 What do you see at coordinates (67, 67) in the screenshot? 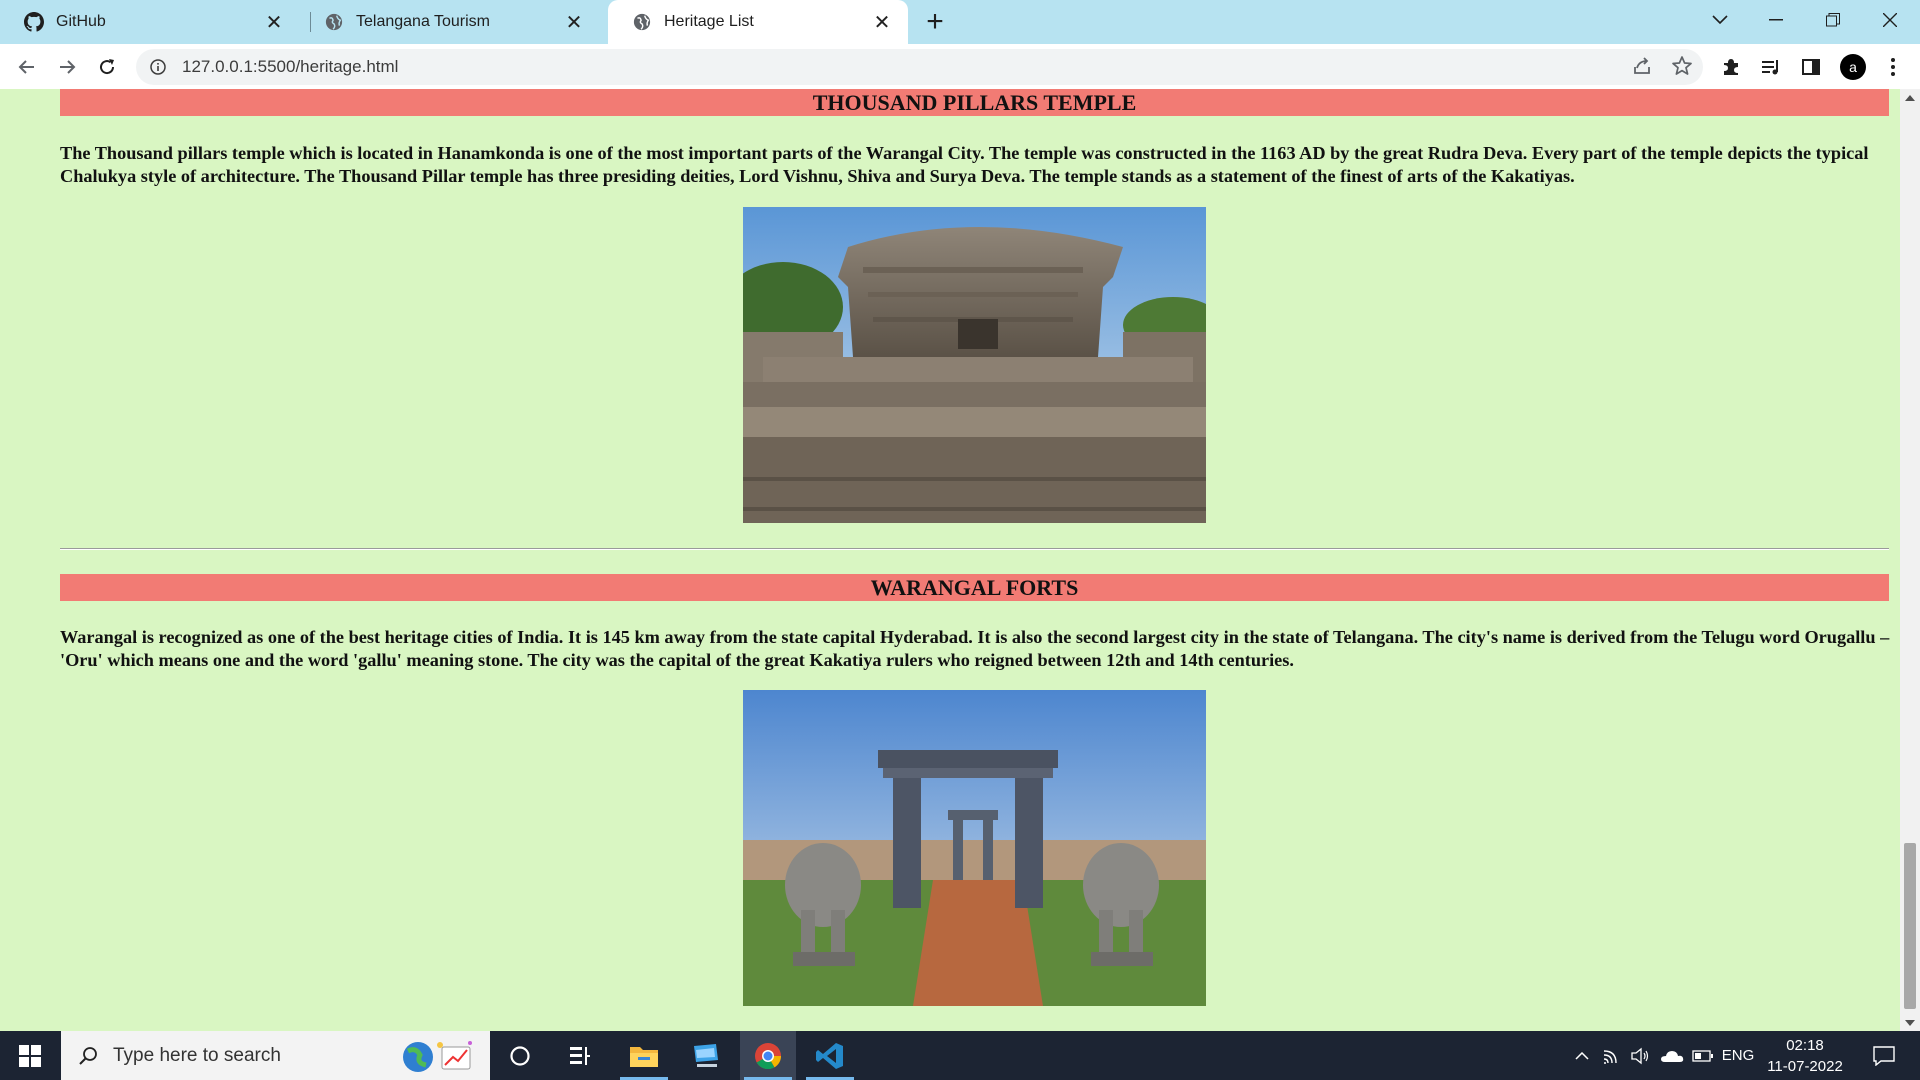
I see `forward-button` at bounding box center [67, 67].